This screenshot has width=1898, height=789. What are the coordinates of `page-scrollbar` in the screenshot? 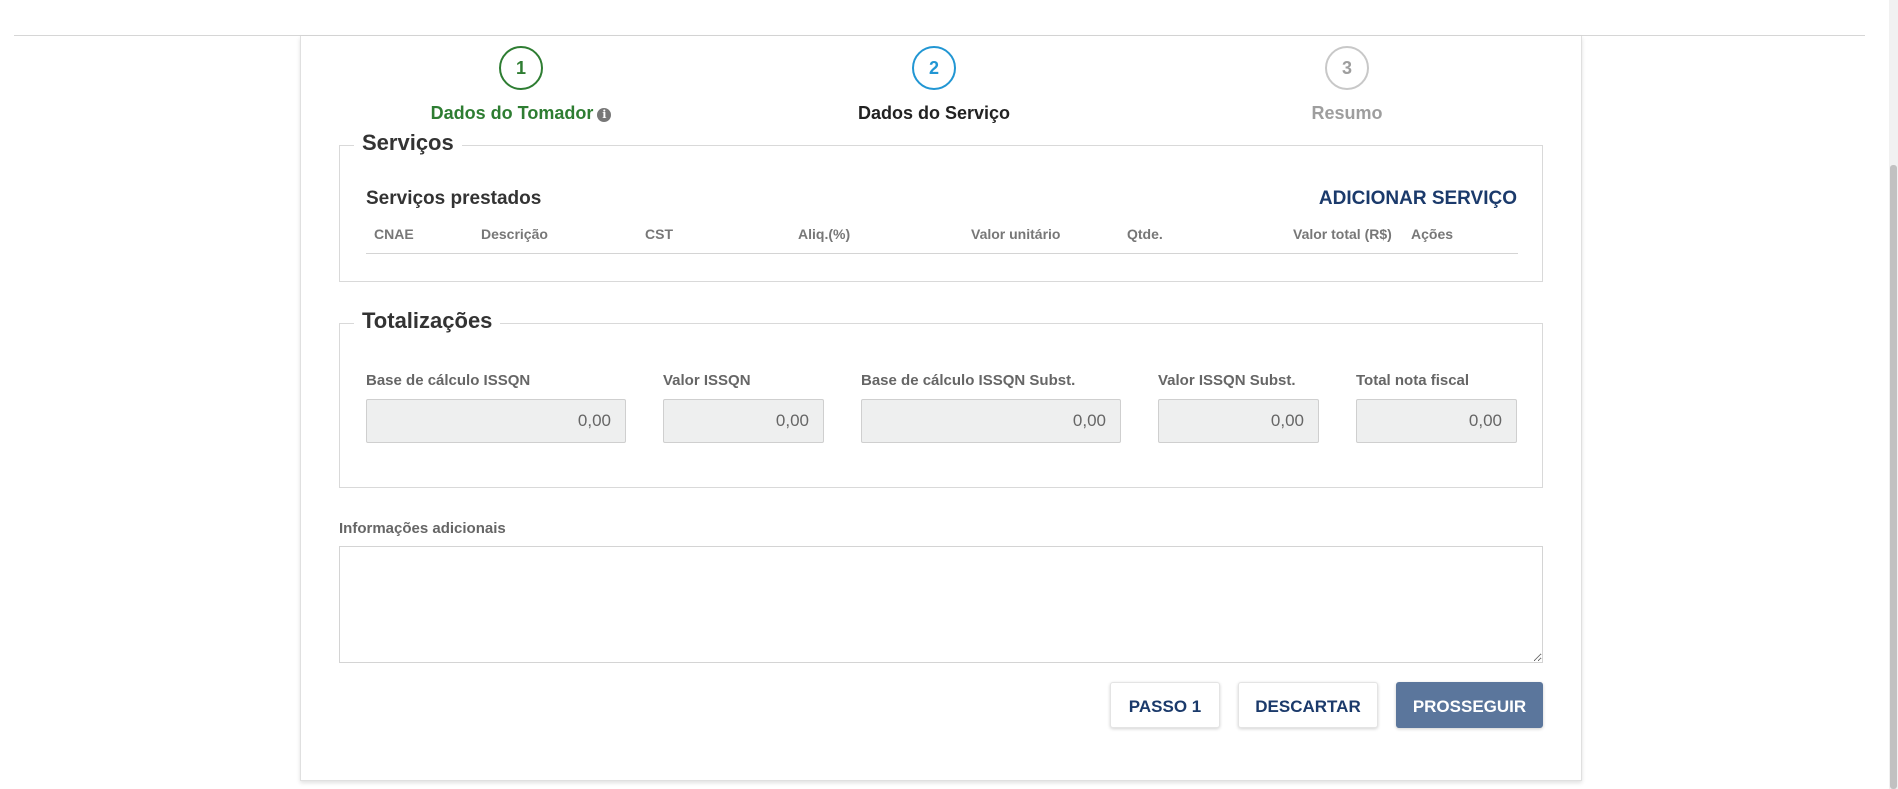 It's located at (1893, 394).